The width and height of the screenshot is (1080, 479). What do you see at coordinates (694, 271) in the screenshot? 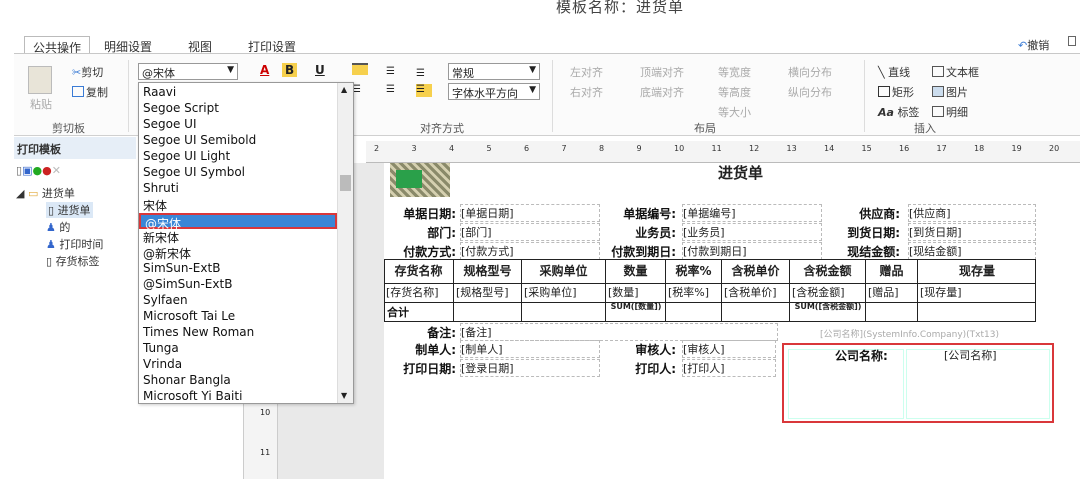
I see `table-header: 税率%` at bounding box center [694, 271].